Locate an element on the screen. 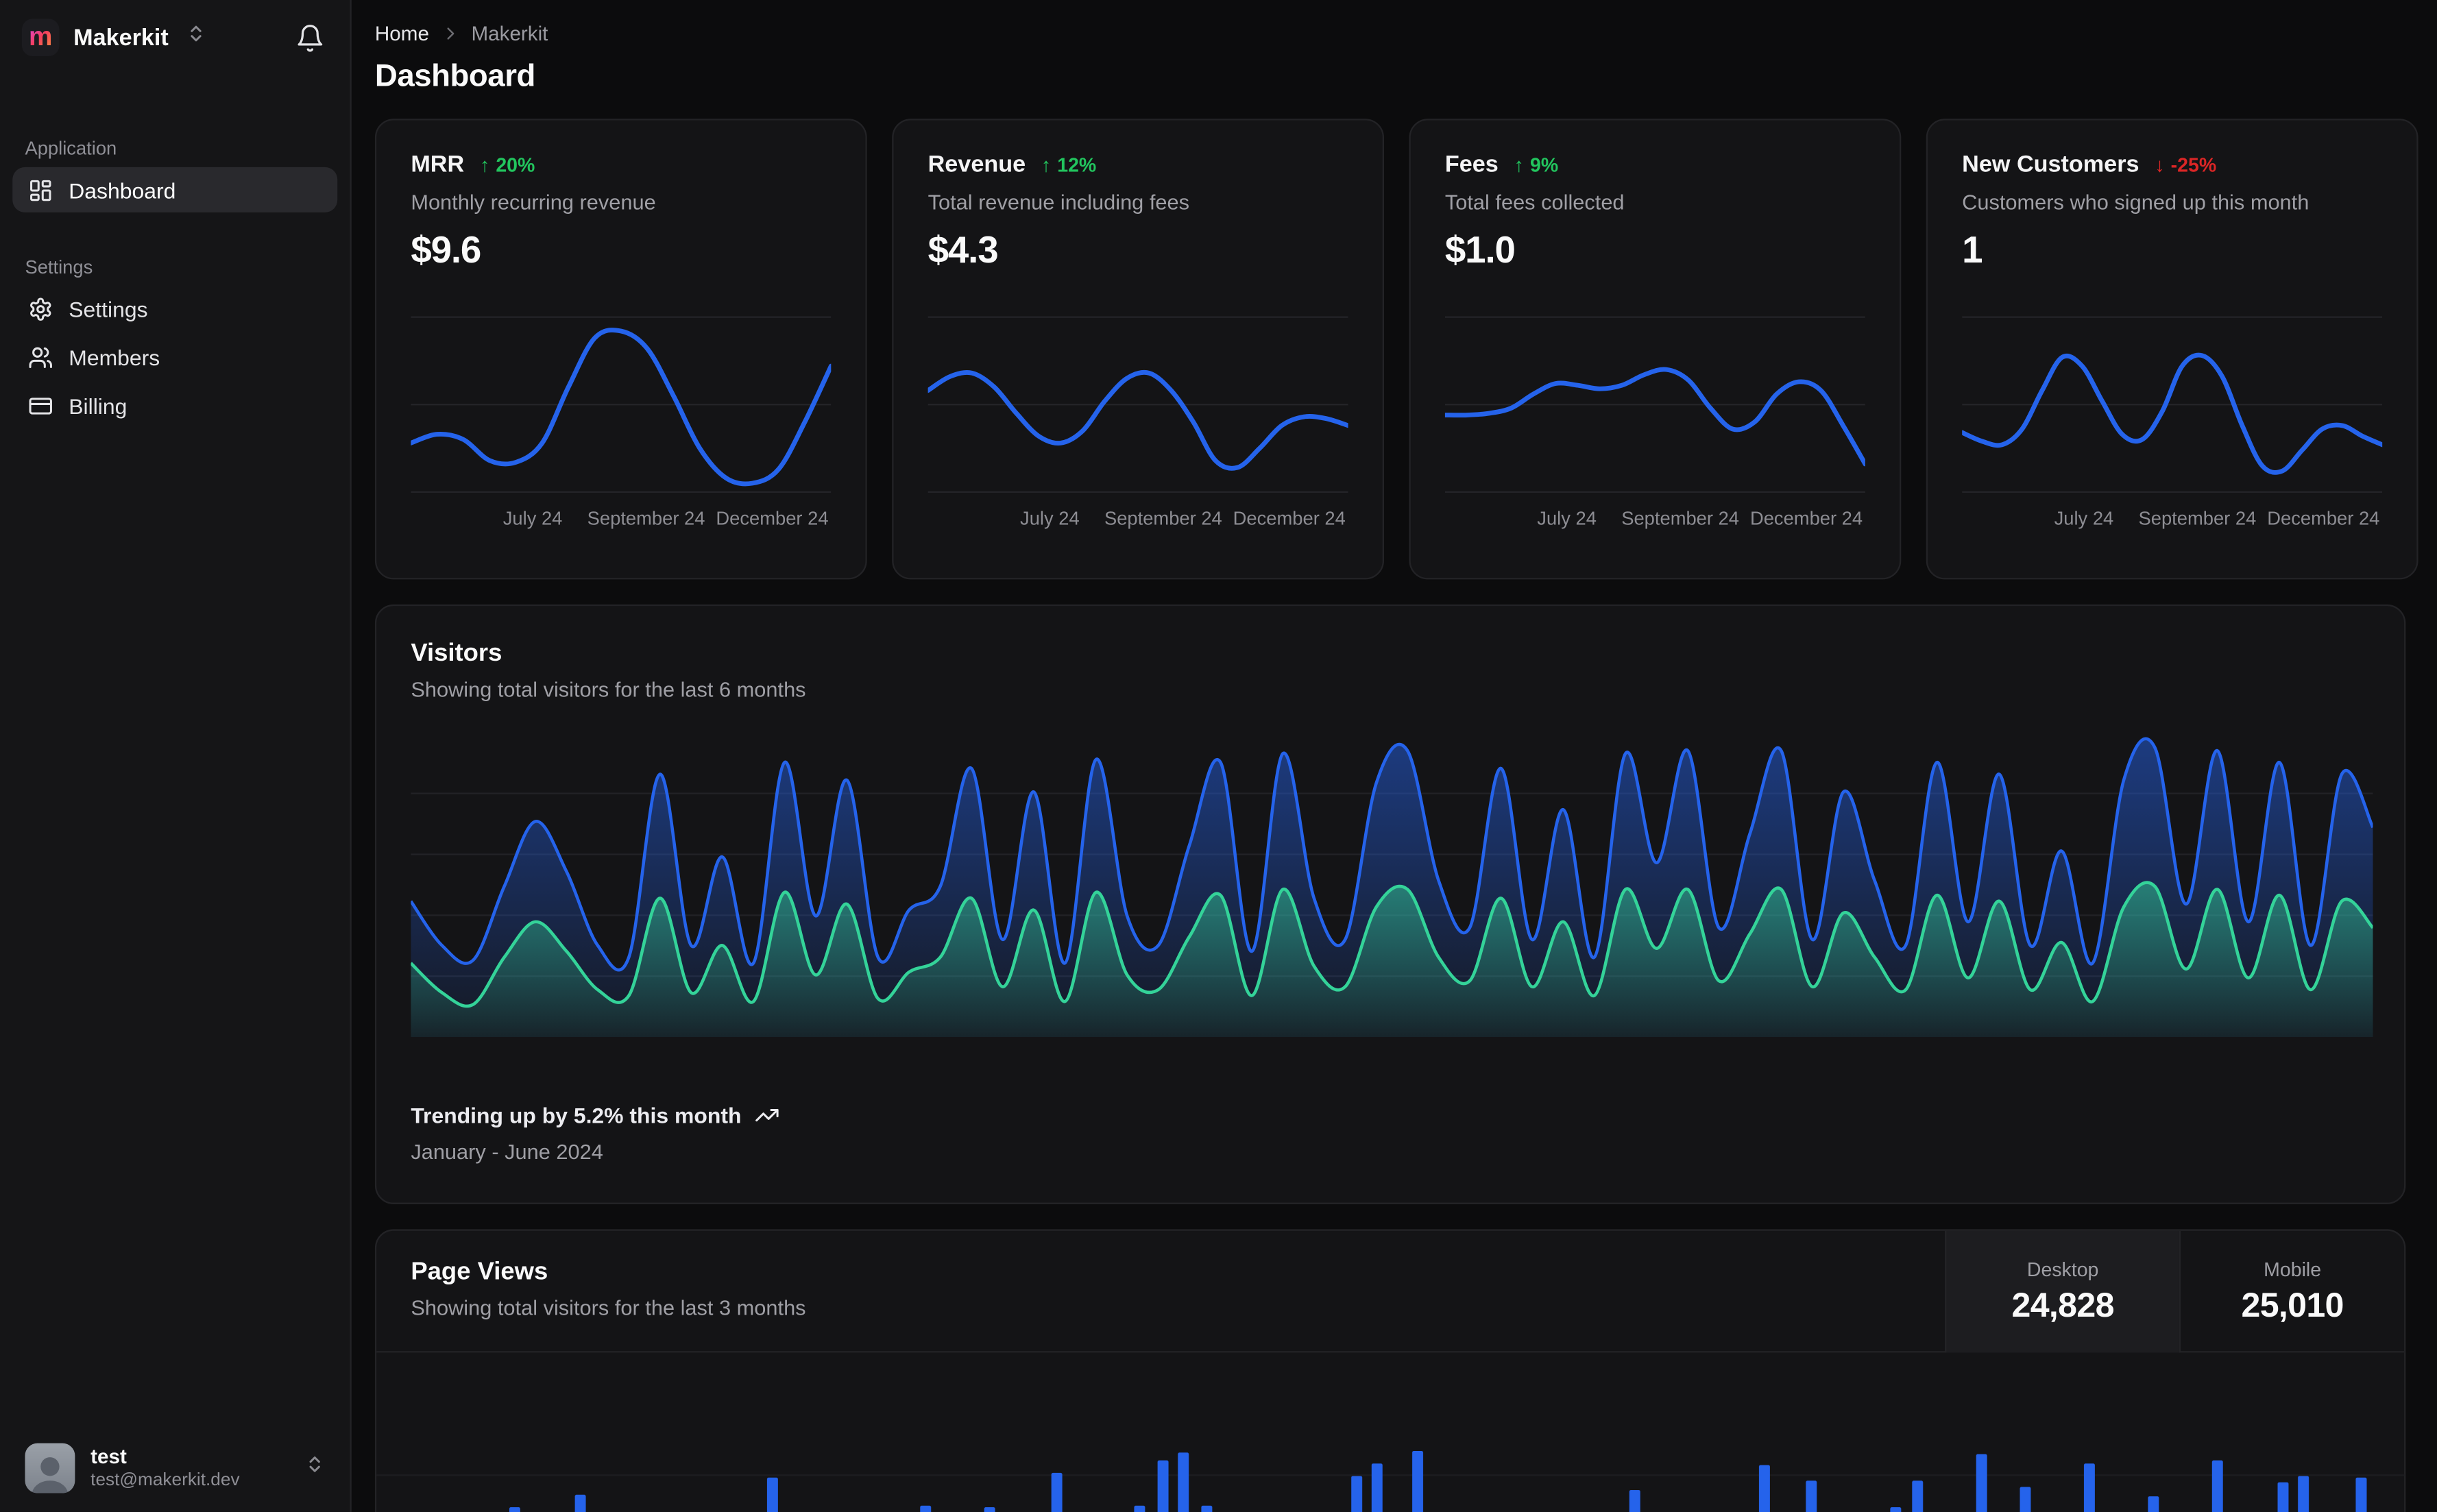 This screenshot has width=2437, height=1512. user-name: test is located at coordinates (108, 1456).